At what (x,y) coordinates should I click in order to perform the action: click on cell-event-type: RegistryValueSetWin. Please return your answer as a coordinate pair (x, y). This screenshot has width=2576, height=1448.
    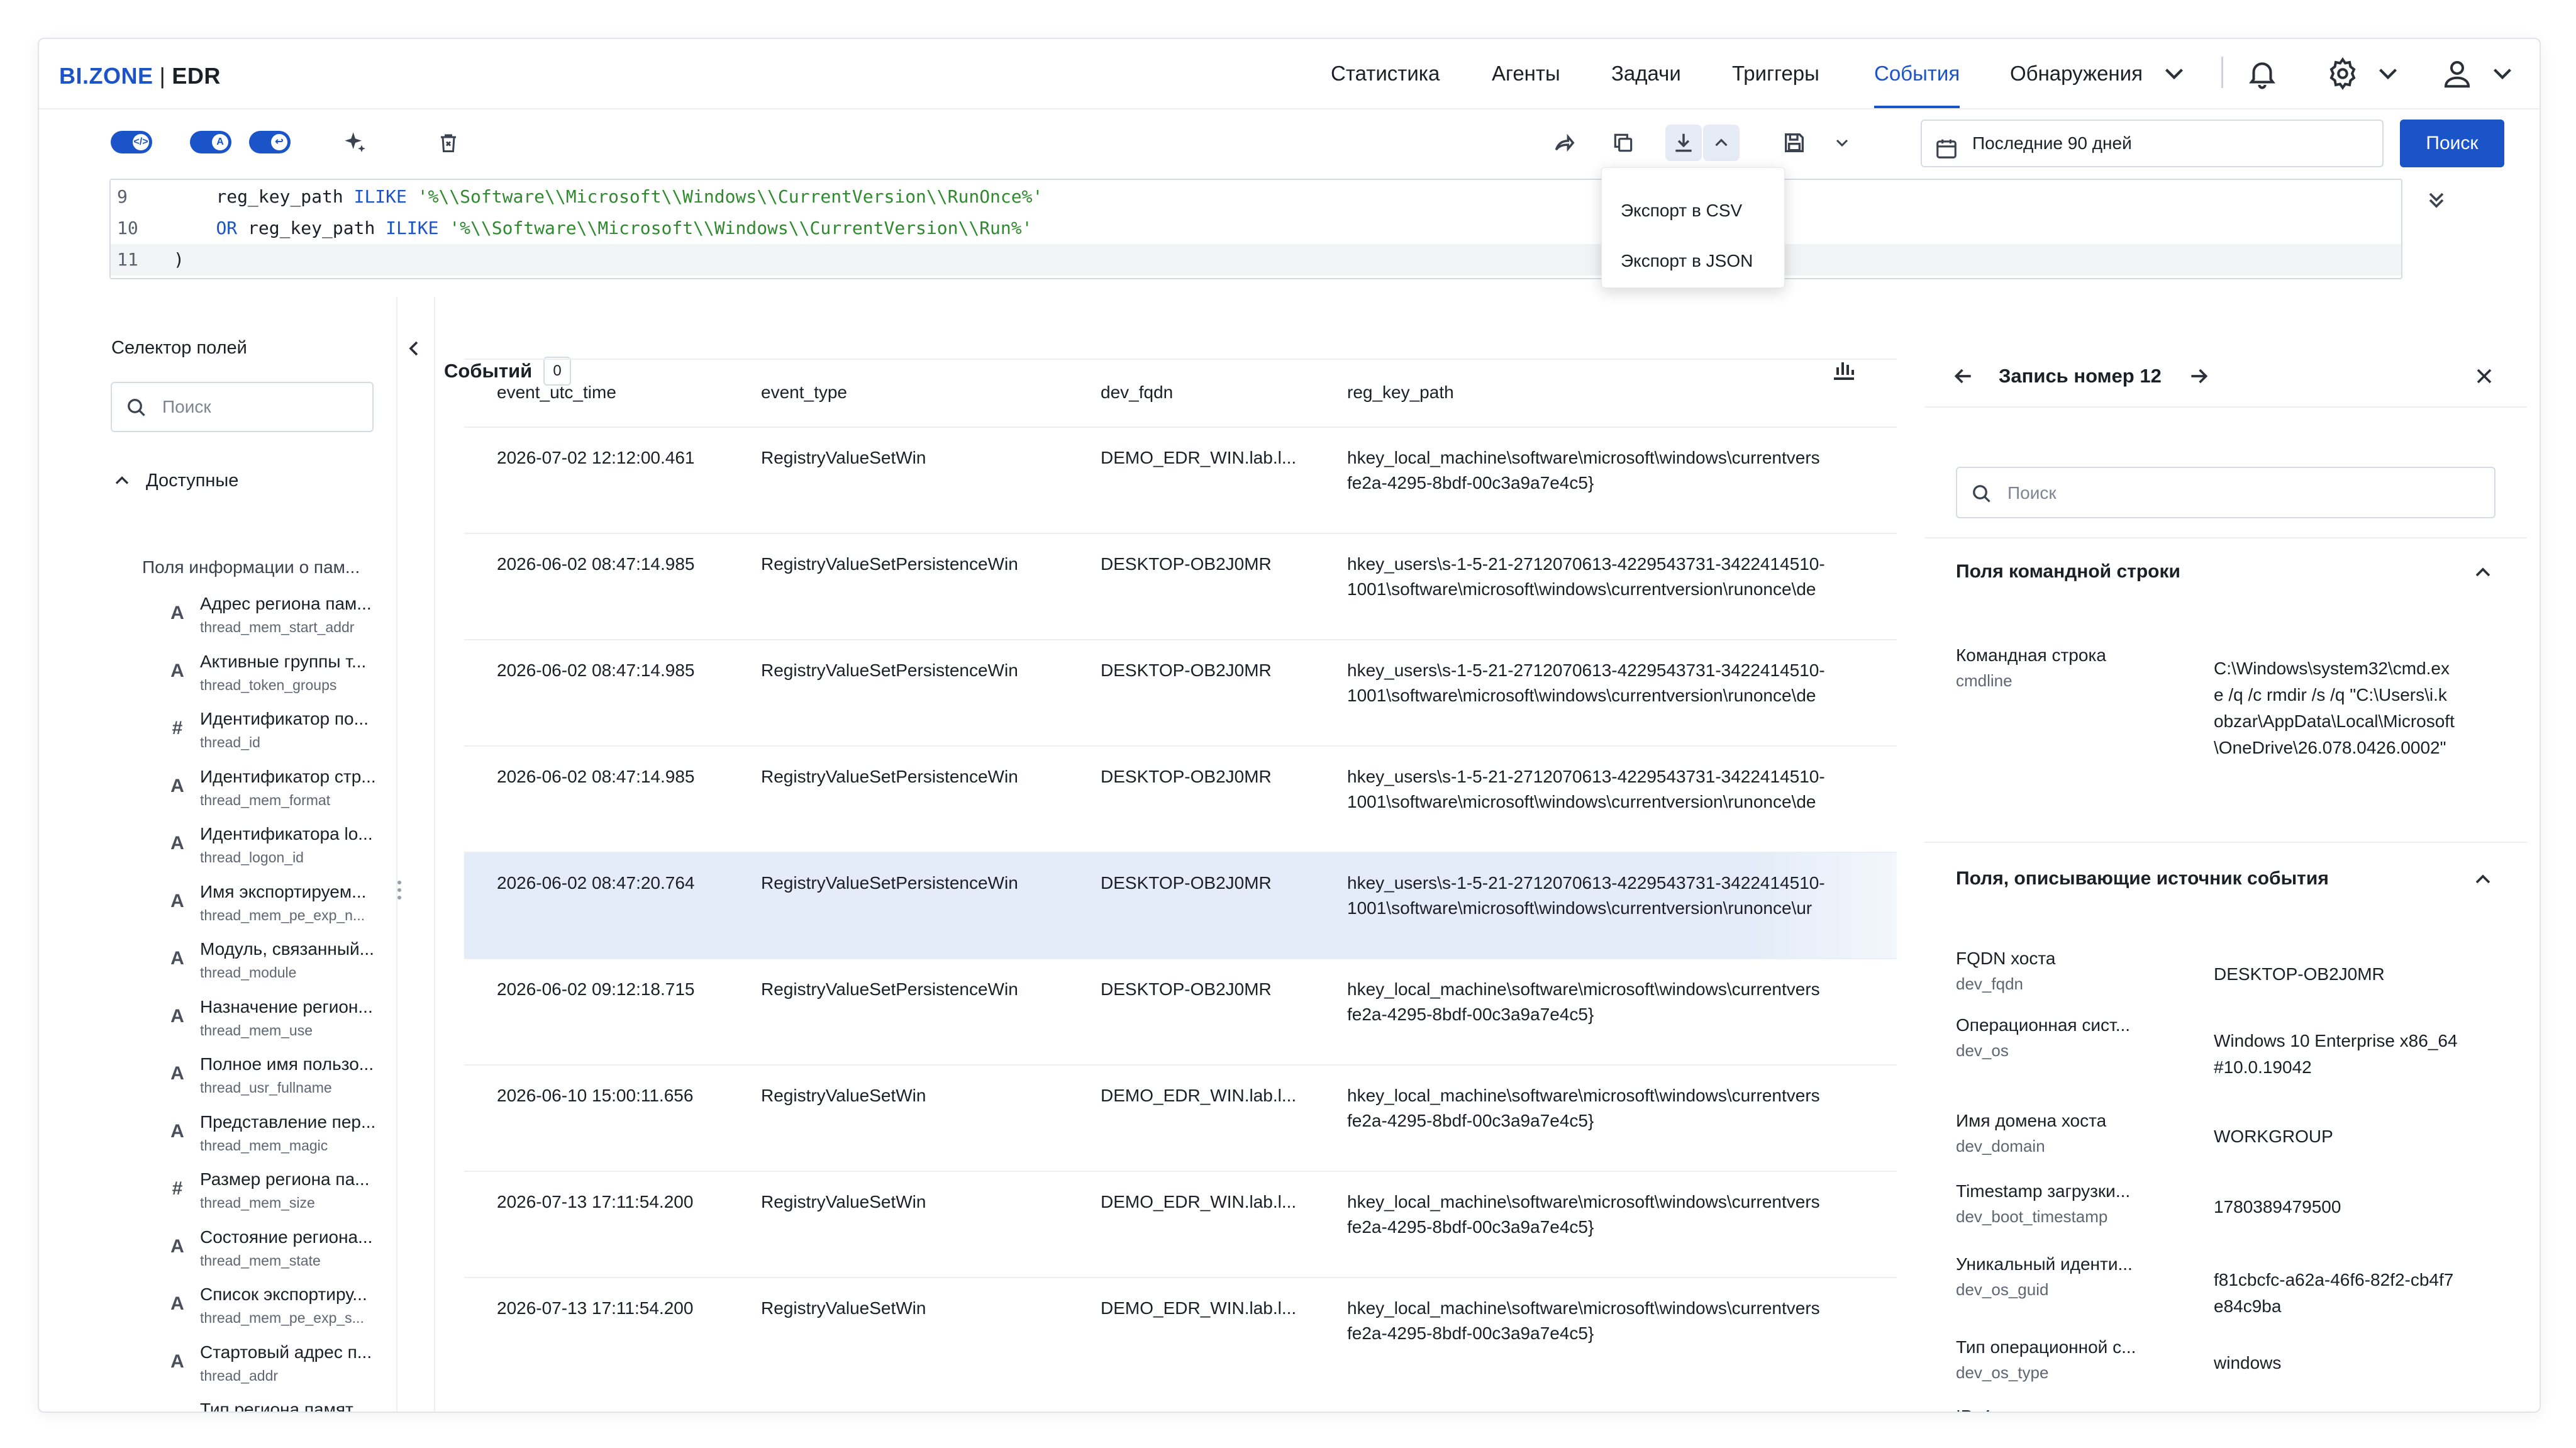
    Looking at the image, I should click on (843, 457).